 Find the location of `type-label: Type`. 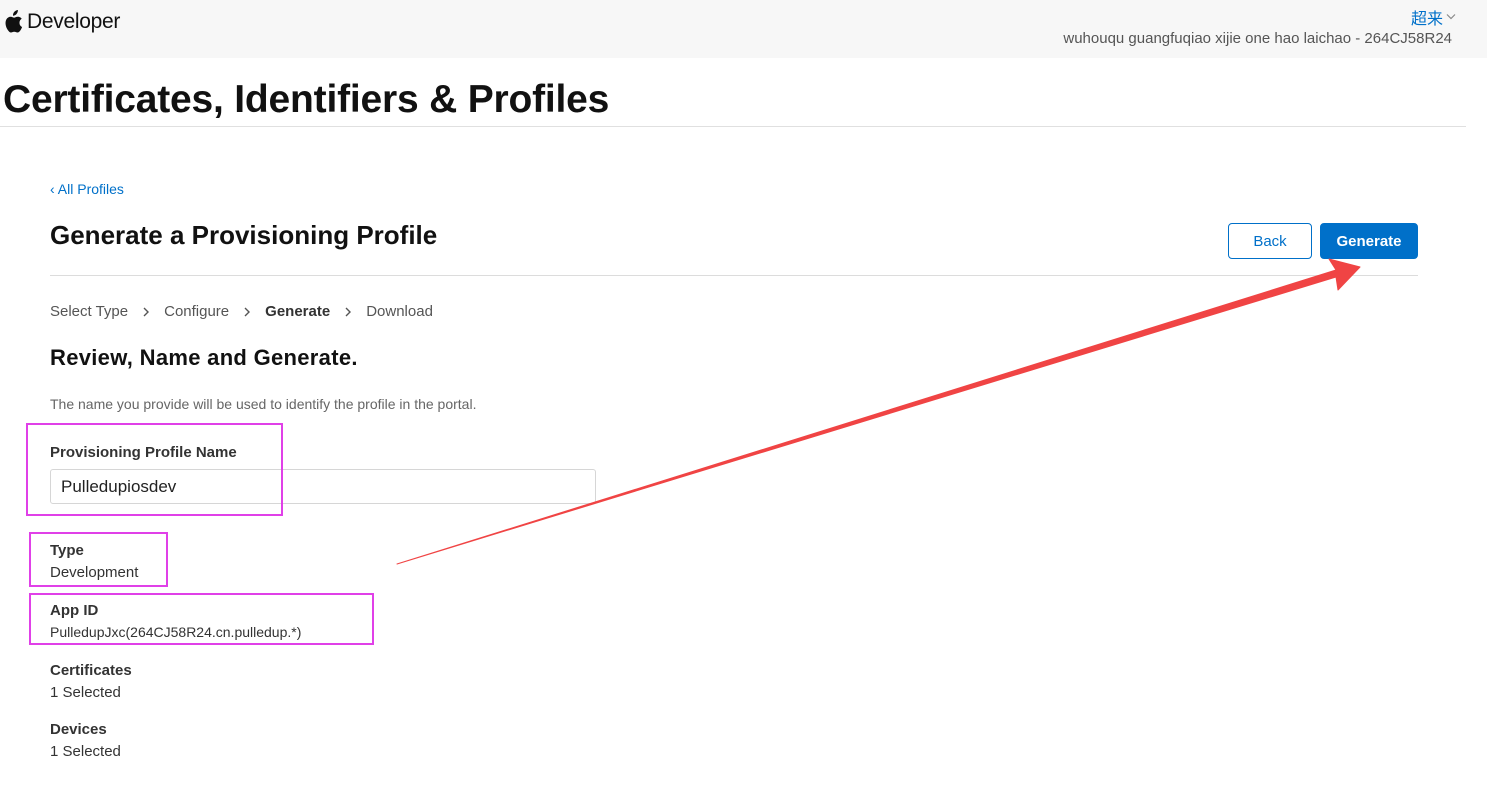

type-label: Type is located at coordinates (67, 550).